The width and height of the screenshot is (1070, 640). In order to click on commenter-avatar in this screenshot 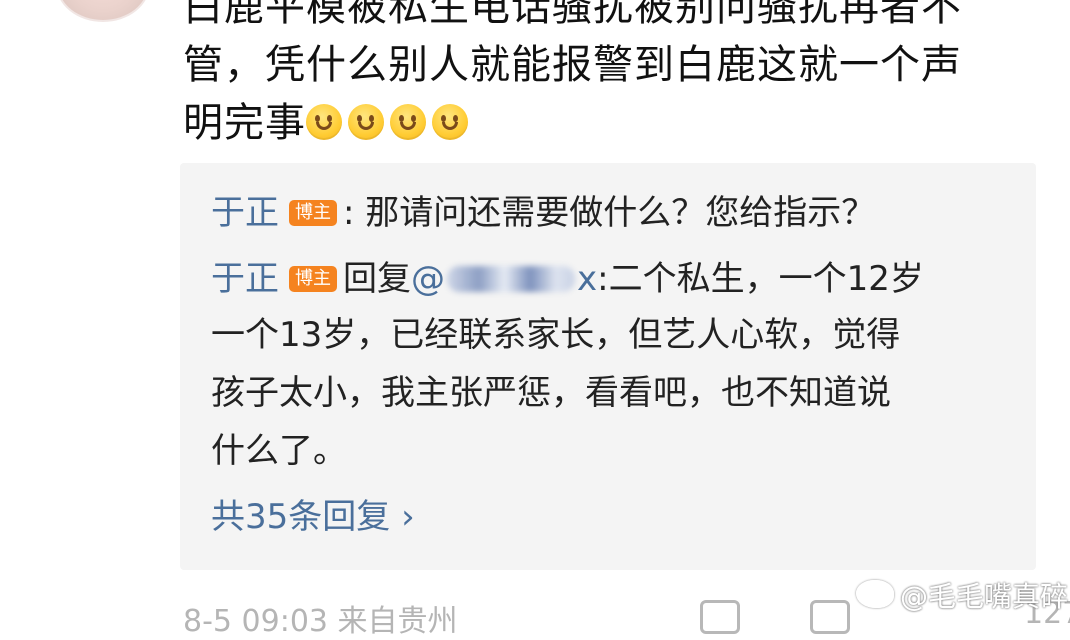, I will do `click(103, 11)`.